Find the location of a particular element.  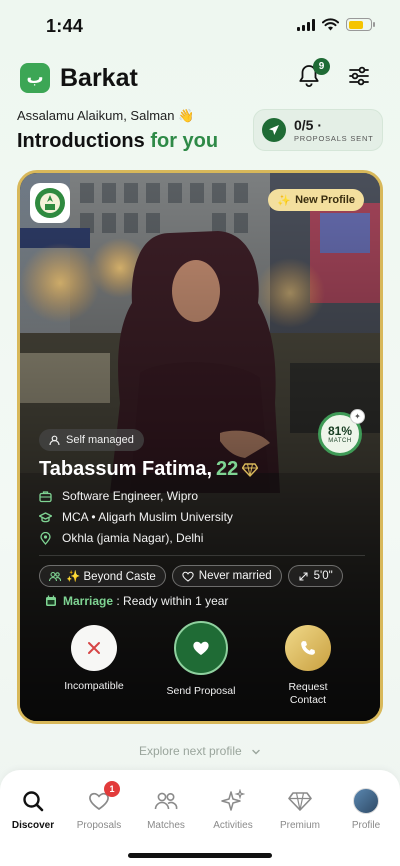

tab-label: Activities is located at coordinates (233, 825).